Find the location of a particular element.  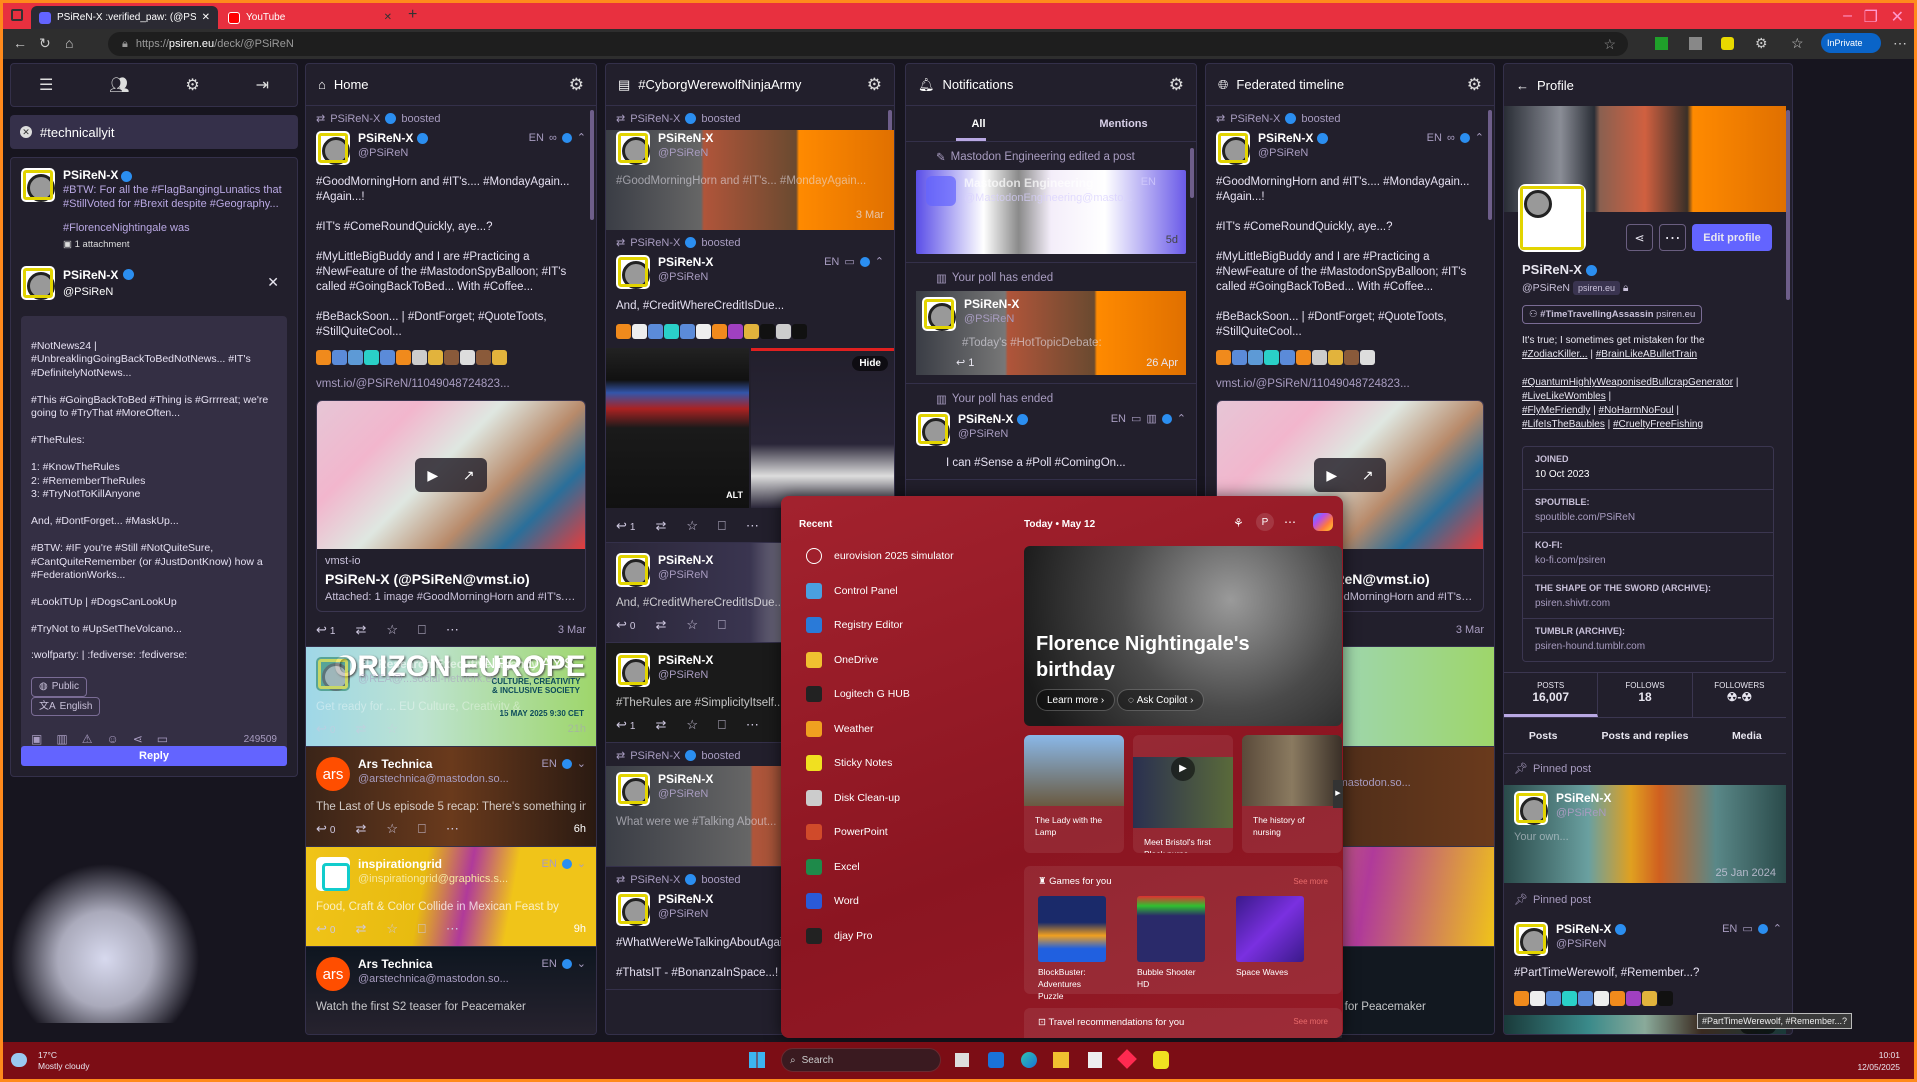

see-more-link: See more is located at coordinates (1310, 1021).